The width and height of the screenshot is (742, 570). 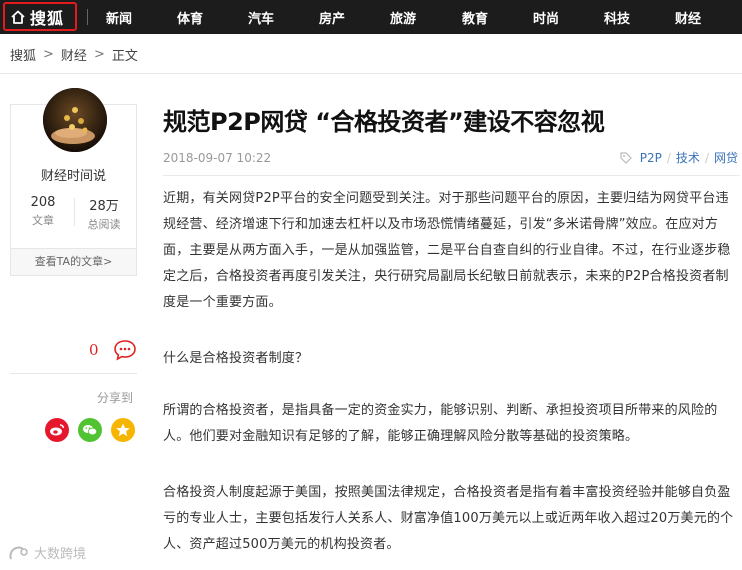 I want to click on breadcrumb: 搜狐 > 财经 > 正文, so click(x=74, y=54).